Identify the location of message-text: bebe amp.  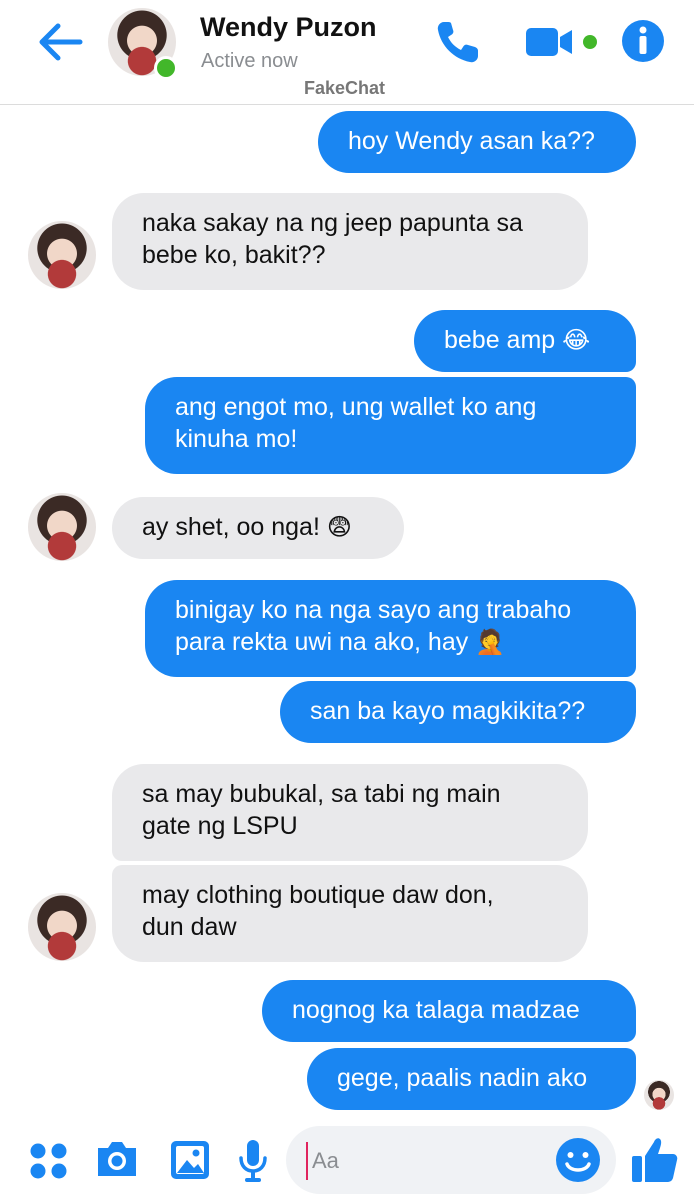
(500, 340).